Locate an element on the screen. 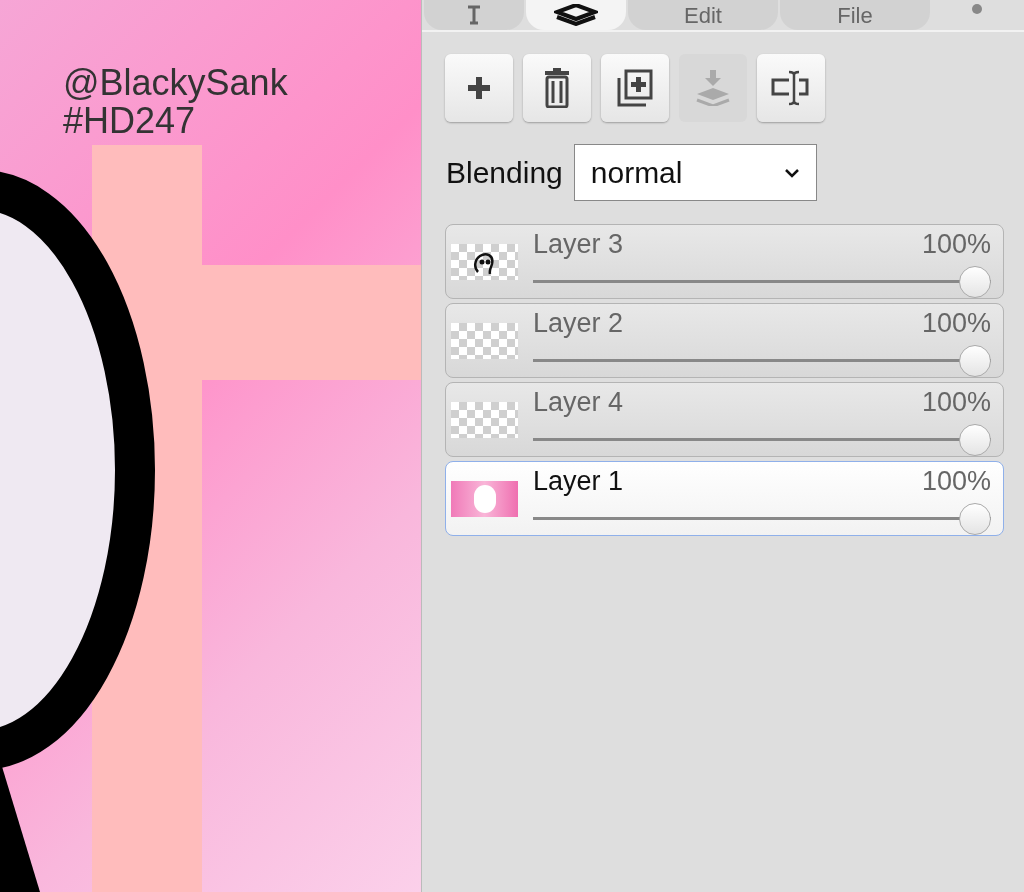  blending-select: normal is located at coordinates (695, 172).